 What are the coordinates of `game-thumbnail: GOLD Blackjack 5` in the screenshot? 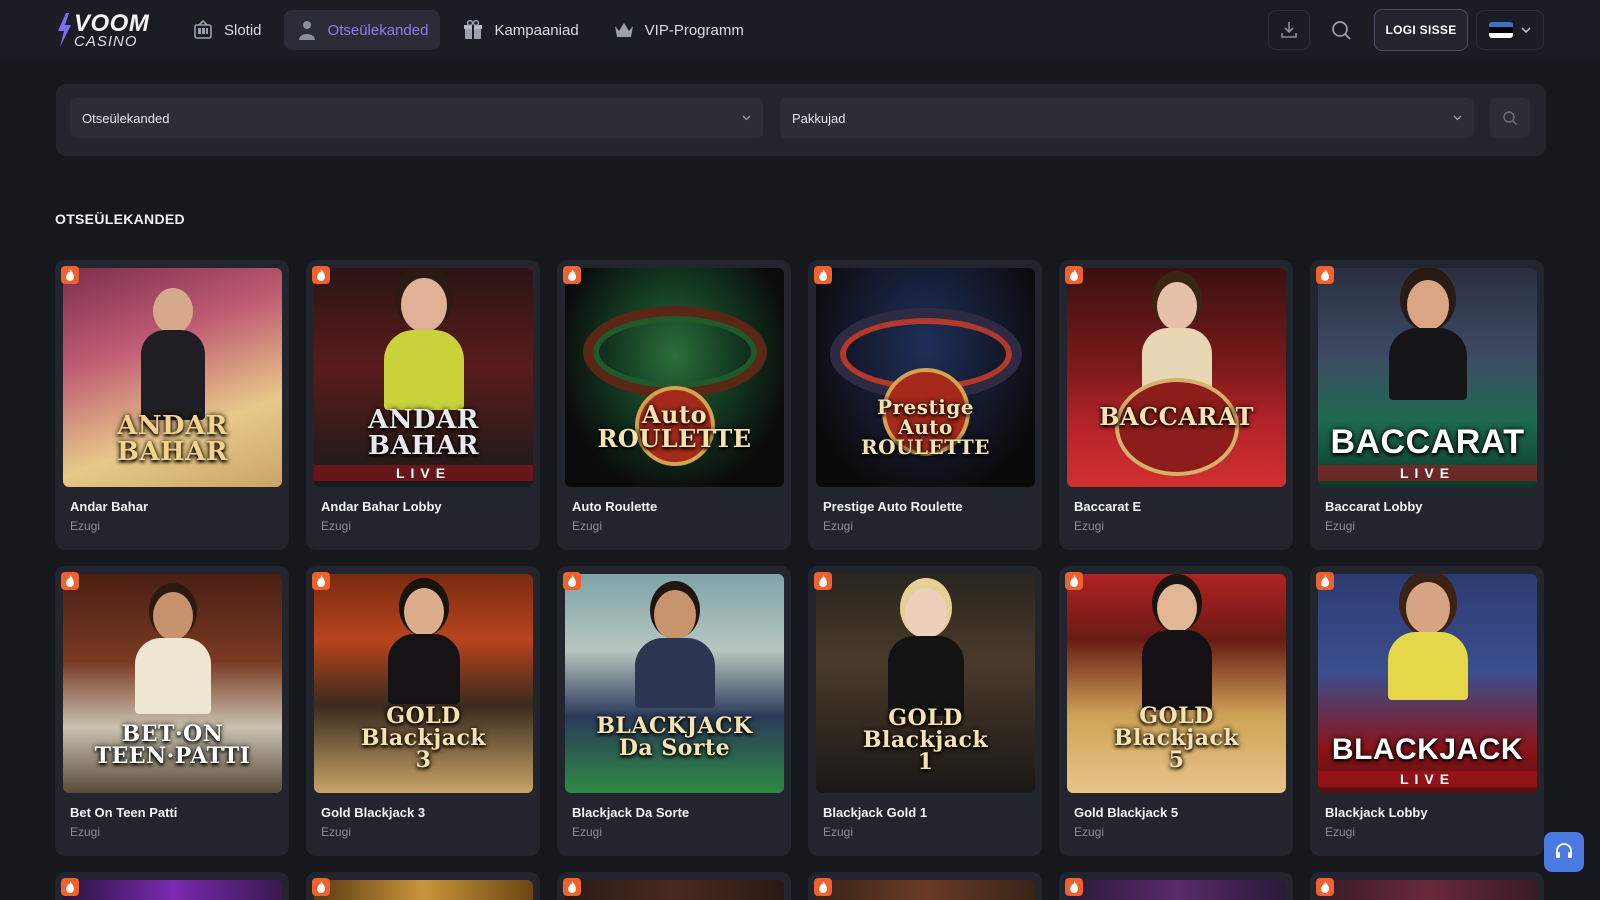 It's located at (1176, 683).